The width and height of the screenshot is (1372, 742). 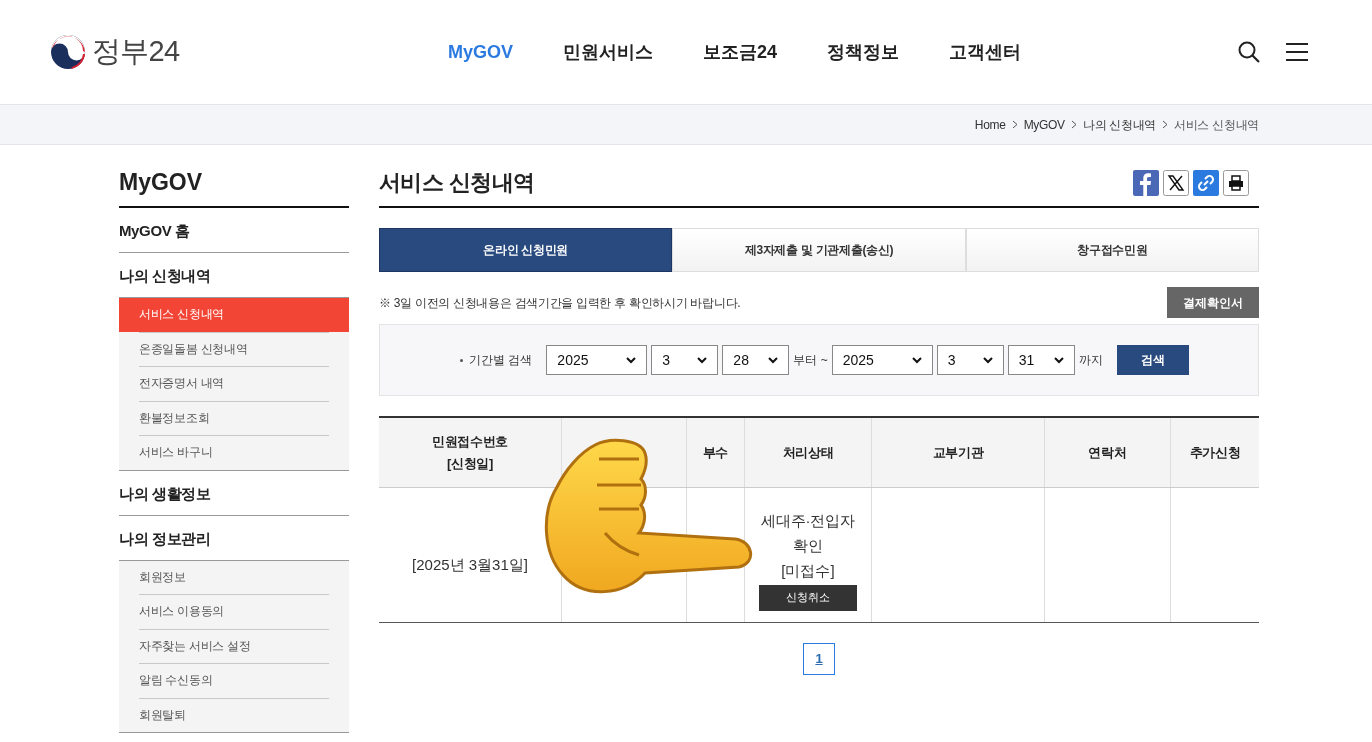 I want to click on nav-link: 민원서비스, so click(x=608, y=52).